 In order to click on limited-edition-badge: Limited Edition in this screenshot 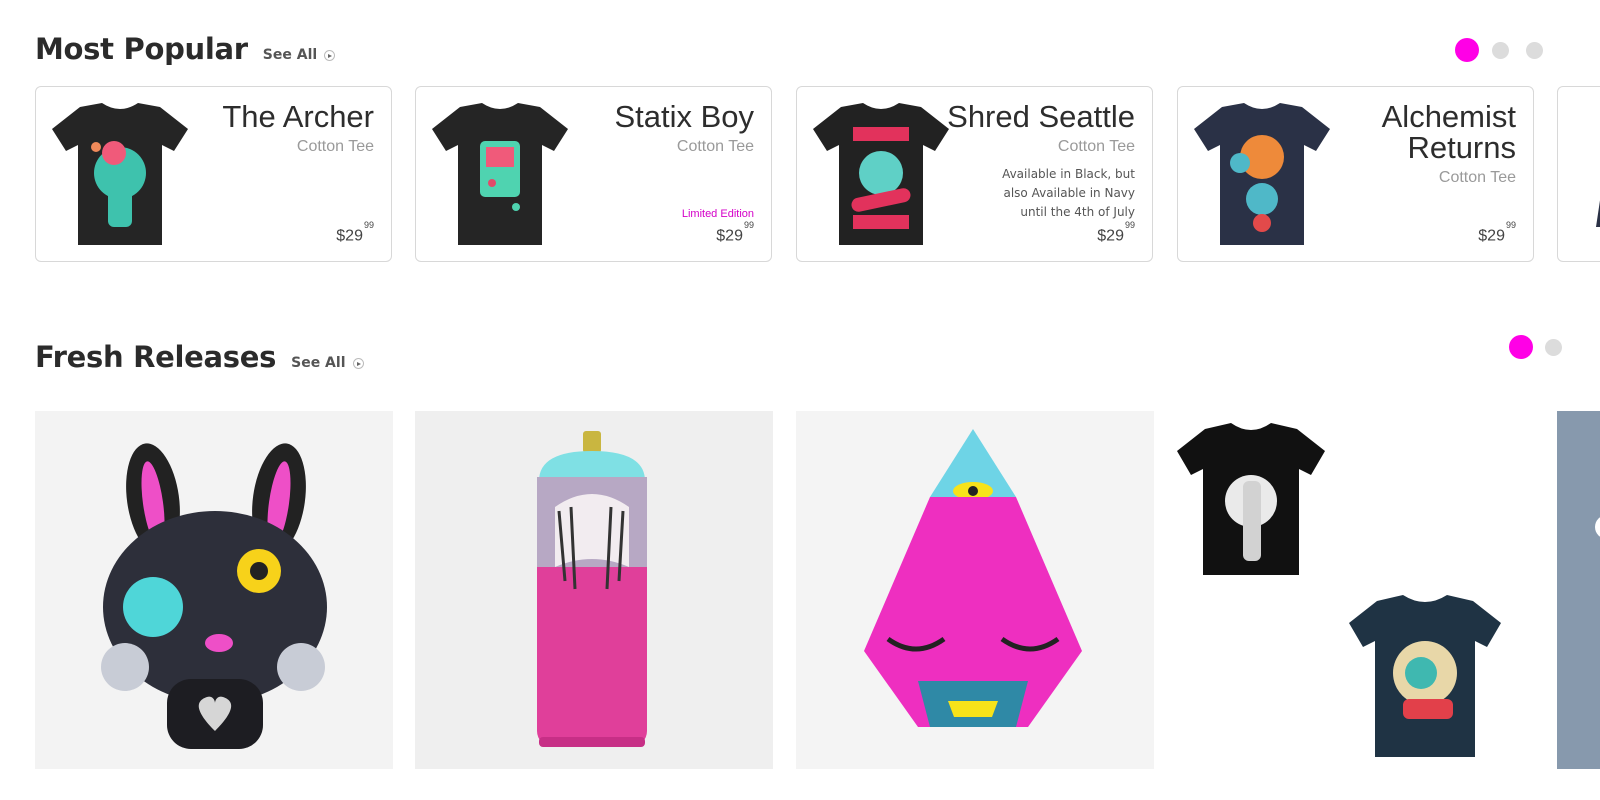, I will do `click(717, 214)`.